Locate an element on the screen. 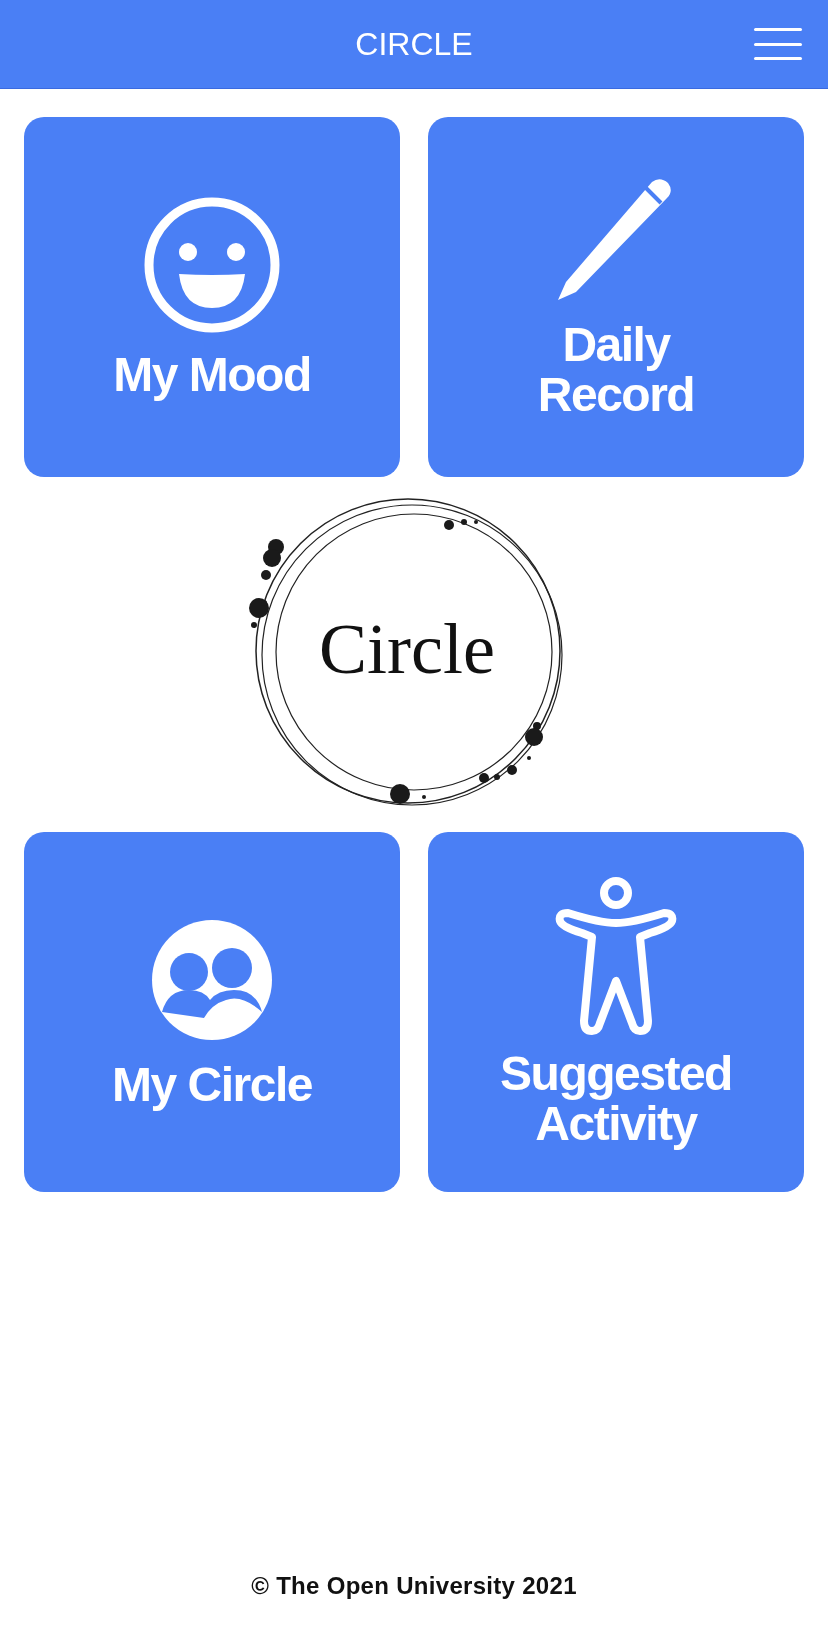 The image size is (828, 1628). daily-record-tile: Daily Record is located at coordinates (616, 297).